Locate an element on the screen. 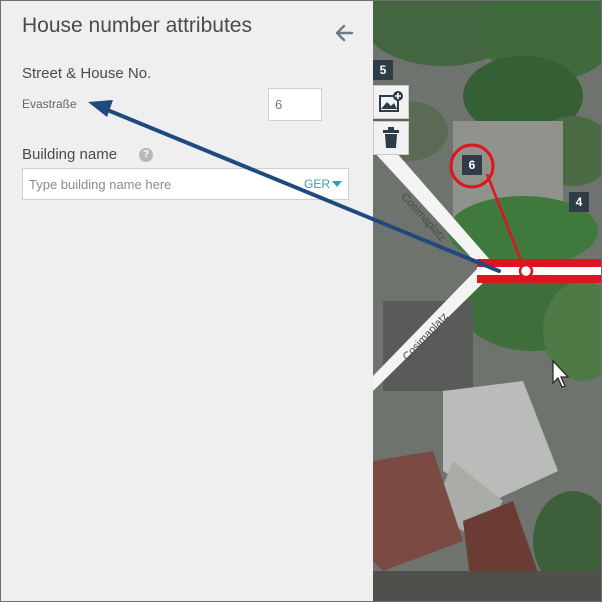  house-number-tag: 4 is located at coordinates (579, 202).